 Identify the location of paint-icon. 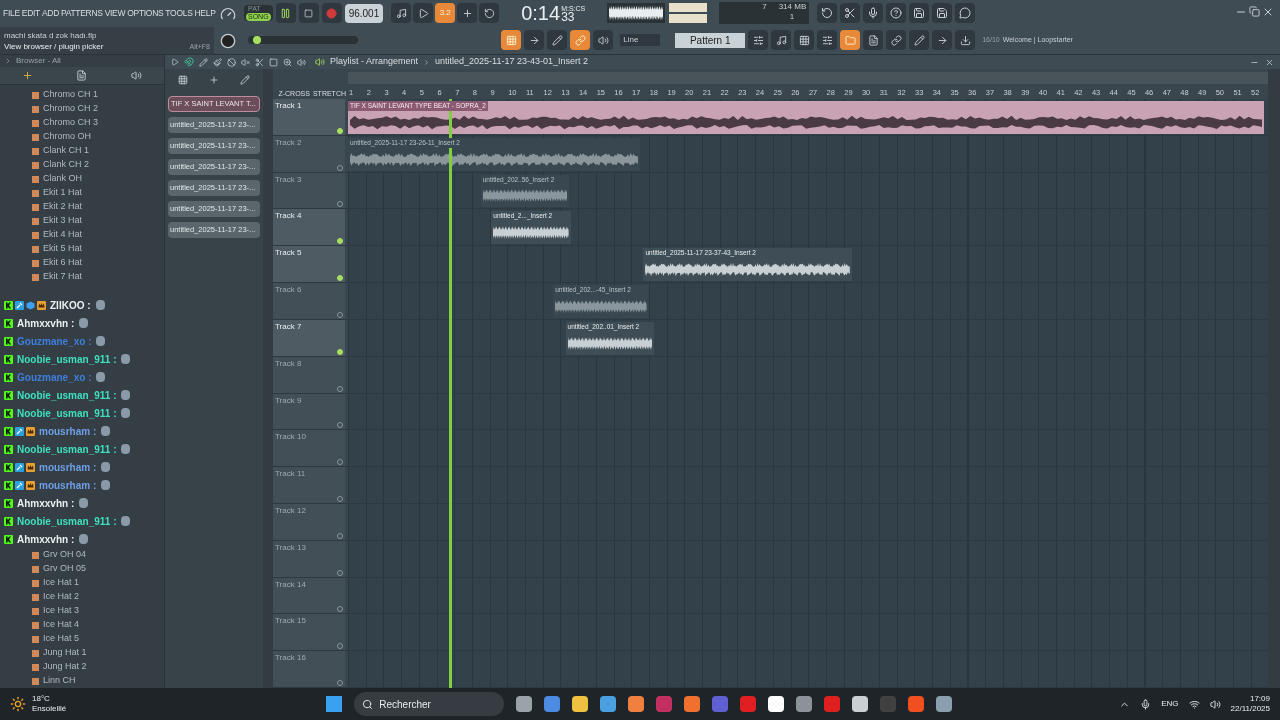
(217, 62).